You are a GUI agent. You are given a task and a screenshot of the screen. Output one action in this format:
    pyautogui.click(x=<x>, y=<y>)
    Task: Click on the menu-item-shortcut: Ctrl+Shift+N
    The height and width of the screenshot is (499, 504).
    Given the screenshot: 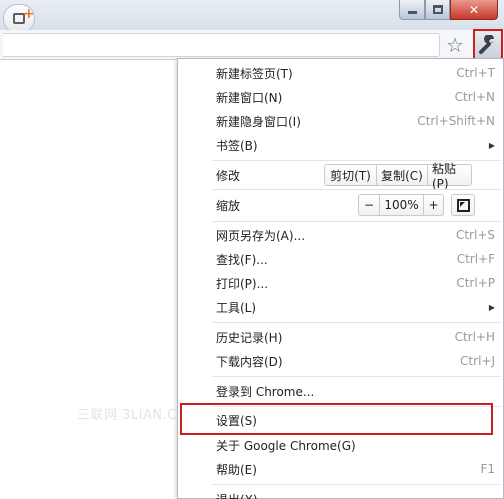 What is the action you would take?
    pyautogui.click(x=456, y=121)
    